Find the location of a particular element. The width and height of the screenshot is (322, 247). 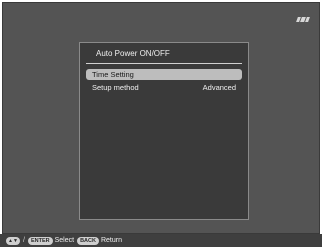

title-divider is located at coordinates (164, 63).